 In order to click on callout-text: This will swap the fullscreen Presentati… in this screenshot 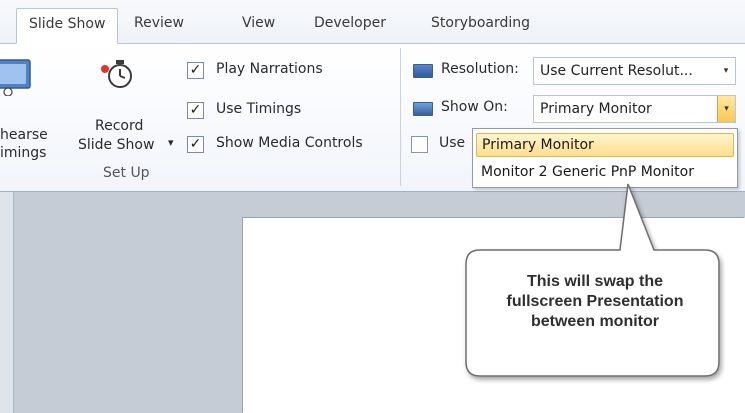, I will do `click(595, 302)`.